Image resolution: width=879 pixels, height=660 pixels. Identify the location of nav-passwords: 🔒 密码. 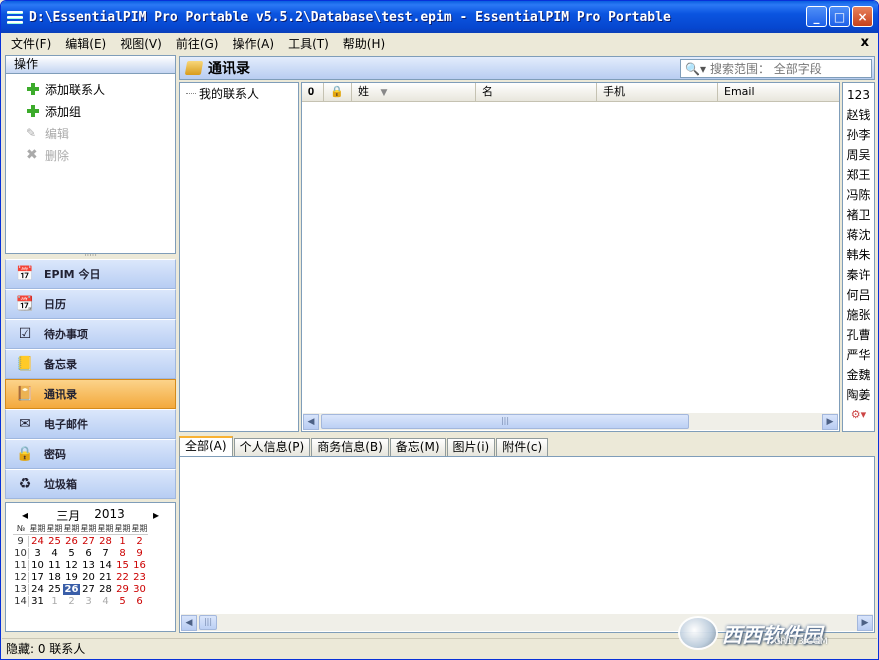
(90, 454).